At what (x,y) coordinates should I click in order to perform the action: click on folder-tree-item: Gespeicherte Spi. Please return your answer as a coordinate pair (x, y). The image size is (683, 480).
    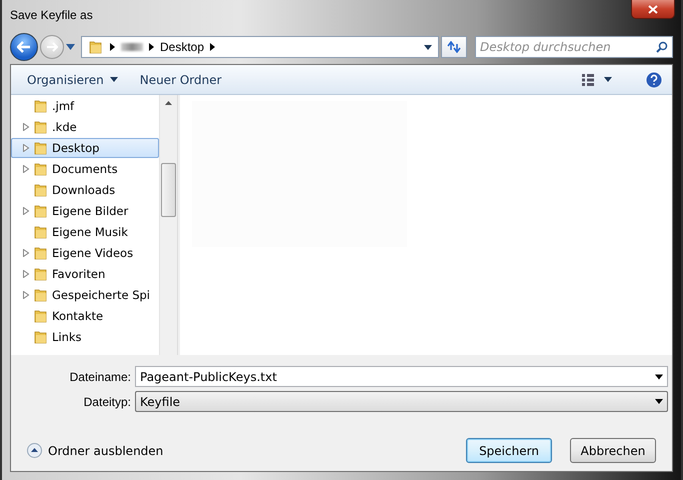
    Looking at the image, I should click on (85, 295).